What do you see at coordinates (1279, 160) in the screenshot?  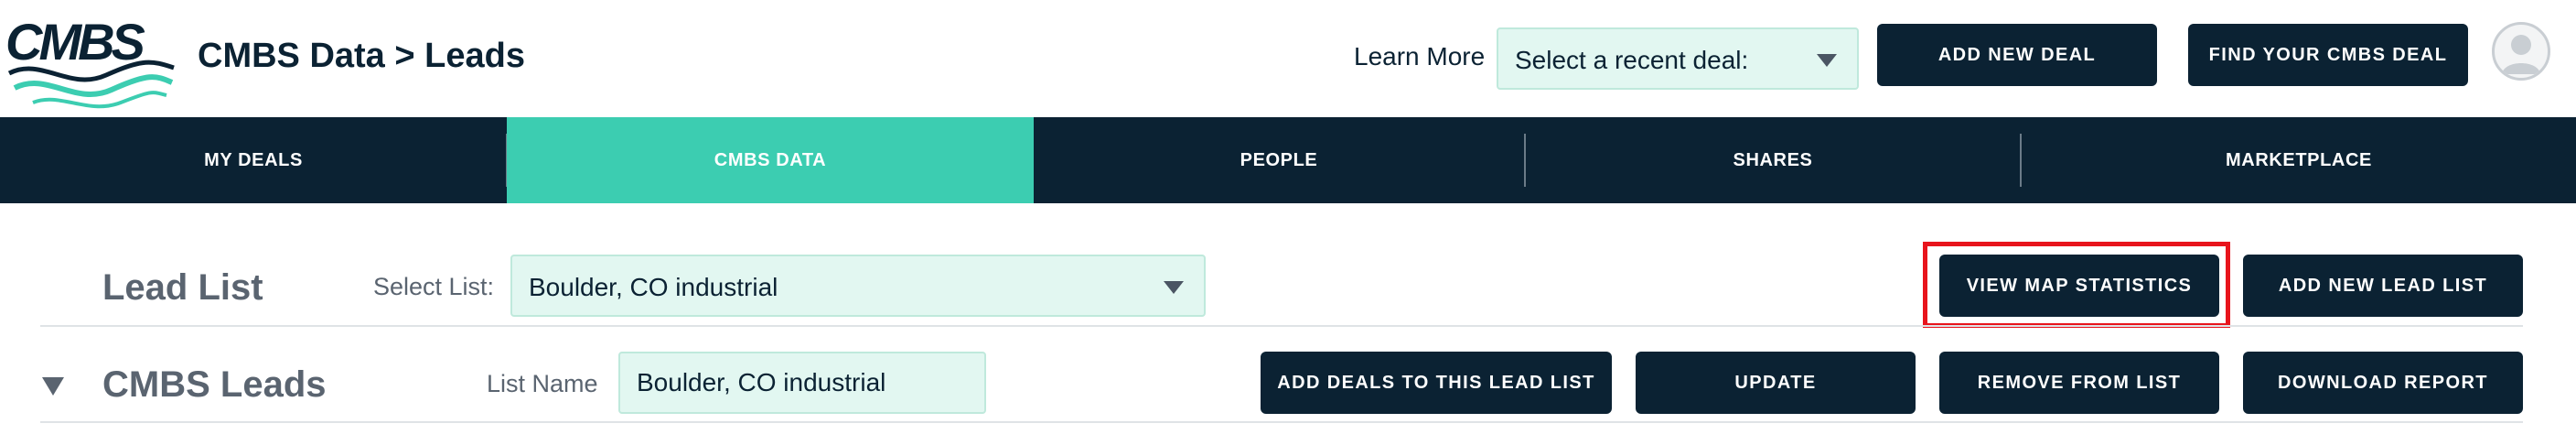 I see `nav-people: PEOPLE` at bounding box center [1279, 160].